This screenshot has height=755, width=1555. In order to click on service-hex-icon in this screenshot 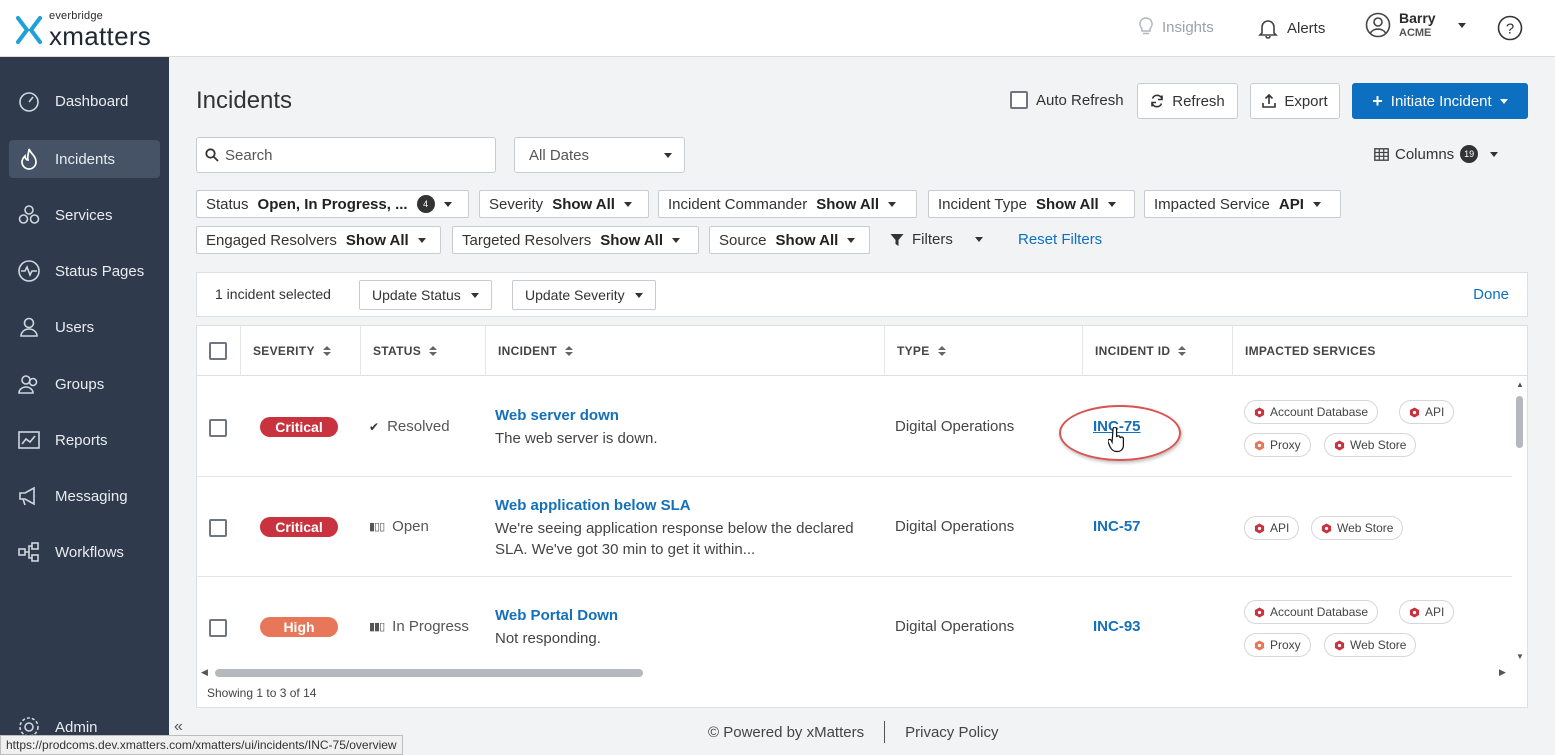, I will do `click(1339, 645)`.